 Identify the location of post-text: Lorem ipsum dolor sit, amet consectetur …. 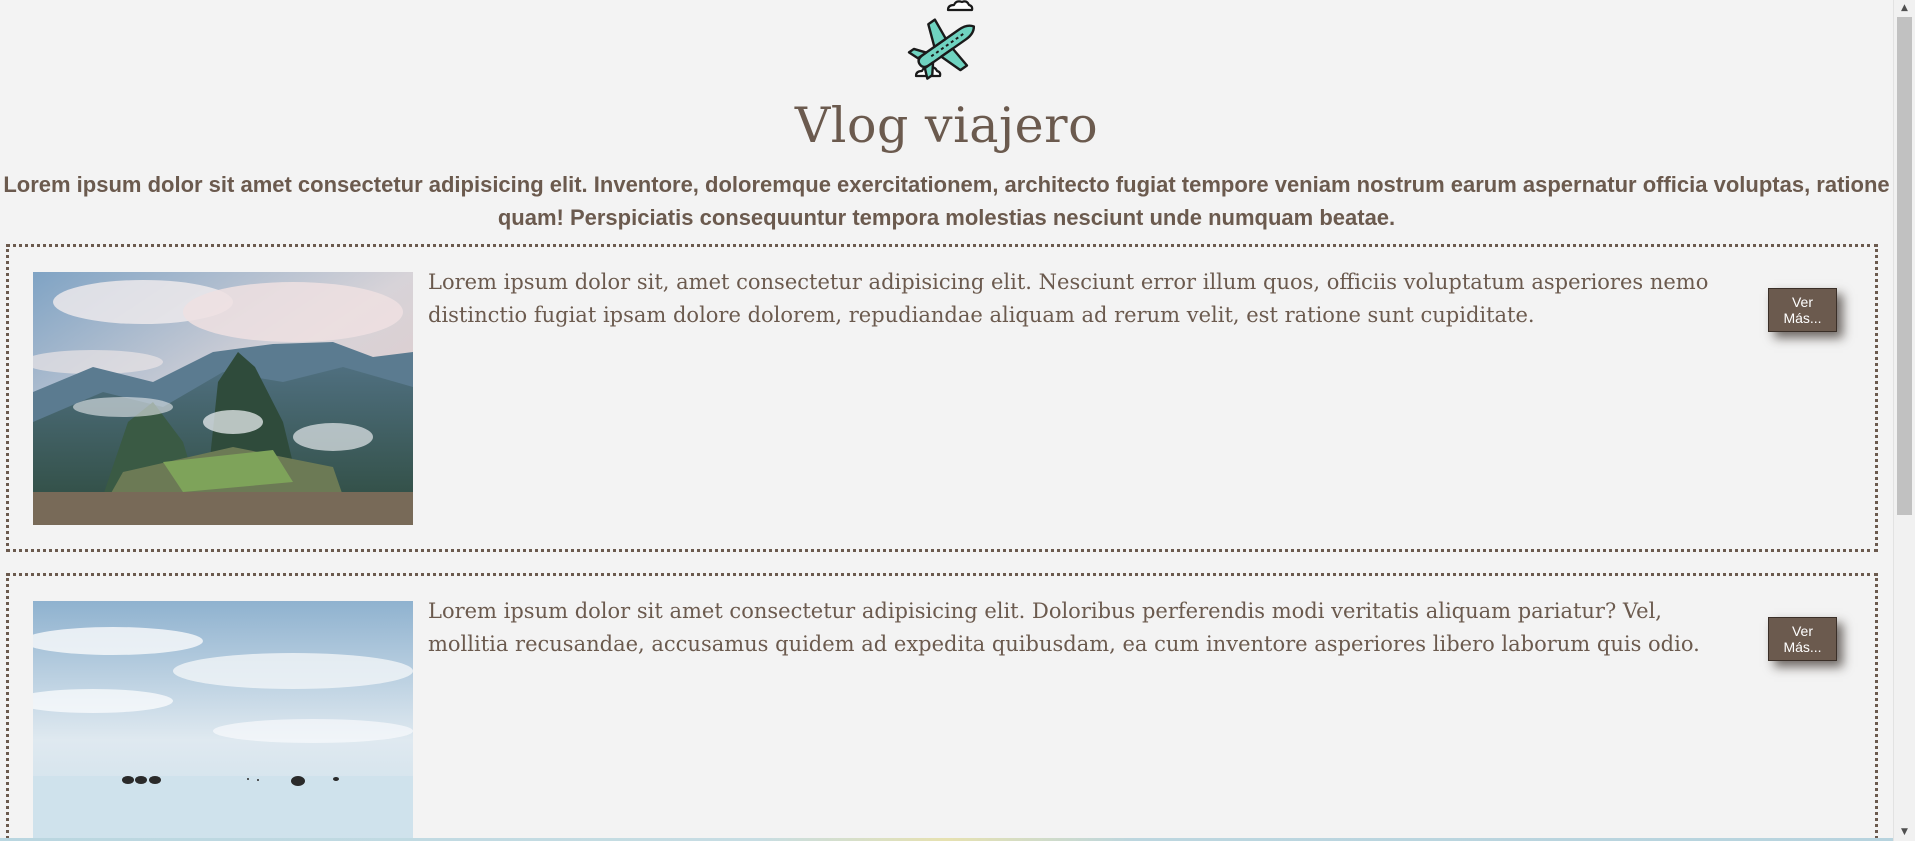
(1068, 298).